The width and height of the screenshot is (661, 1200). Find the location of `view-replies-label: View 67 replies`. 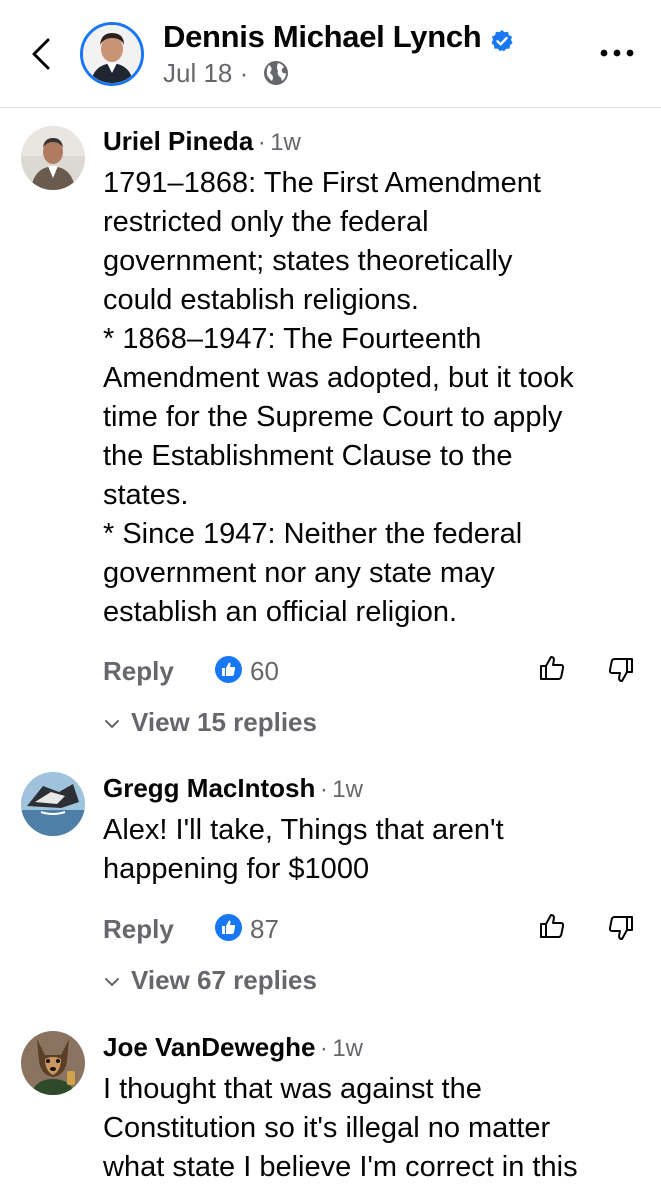

view-replies-label: View 67 replies is located at coordinates (224, 980).